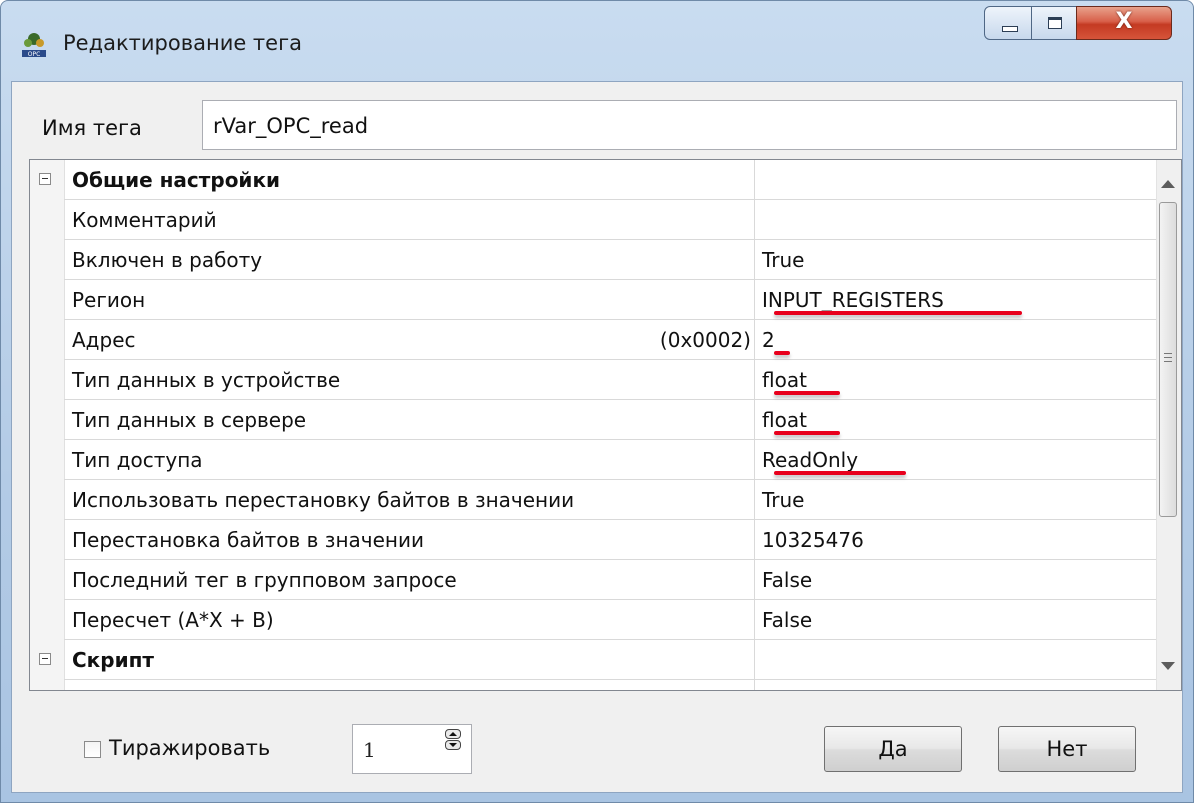 Image resolution: width=1194 pixels, height=803 pixels. Describe the element at coordinates (92, 128) in the screenshot. I see `tag-name-label: Имя тега` at that location.